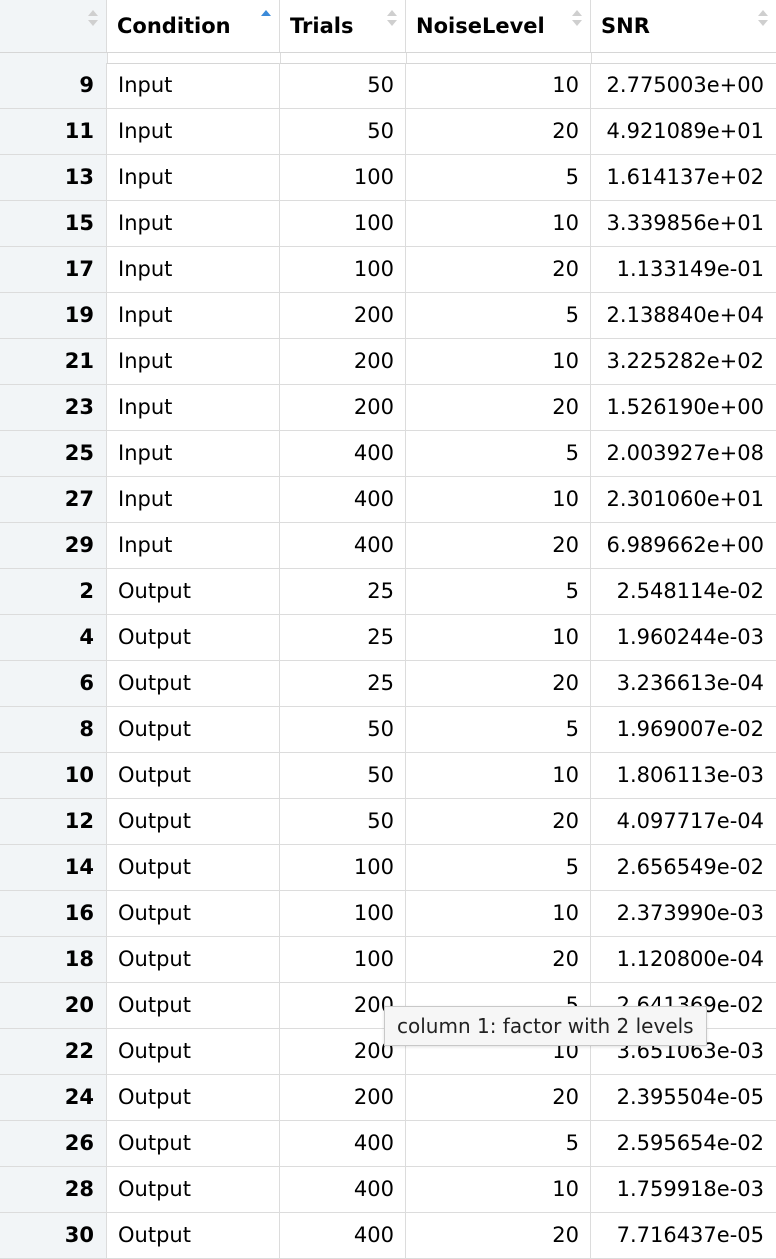 The width and height of the screenshot is (776, 1259). I want to click on snr-cell: 2.003927e+08, so click(685, 453).